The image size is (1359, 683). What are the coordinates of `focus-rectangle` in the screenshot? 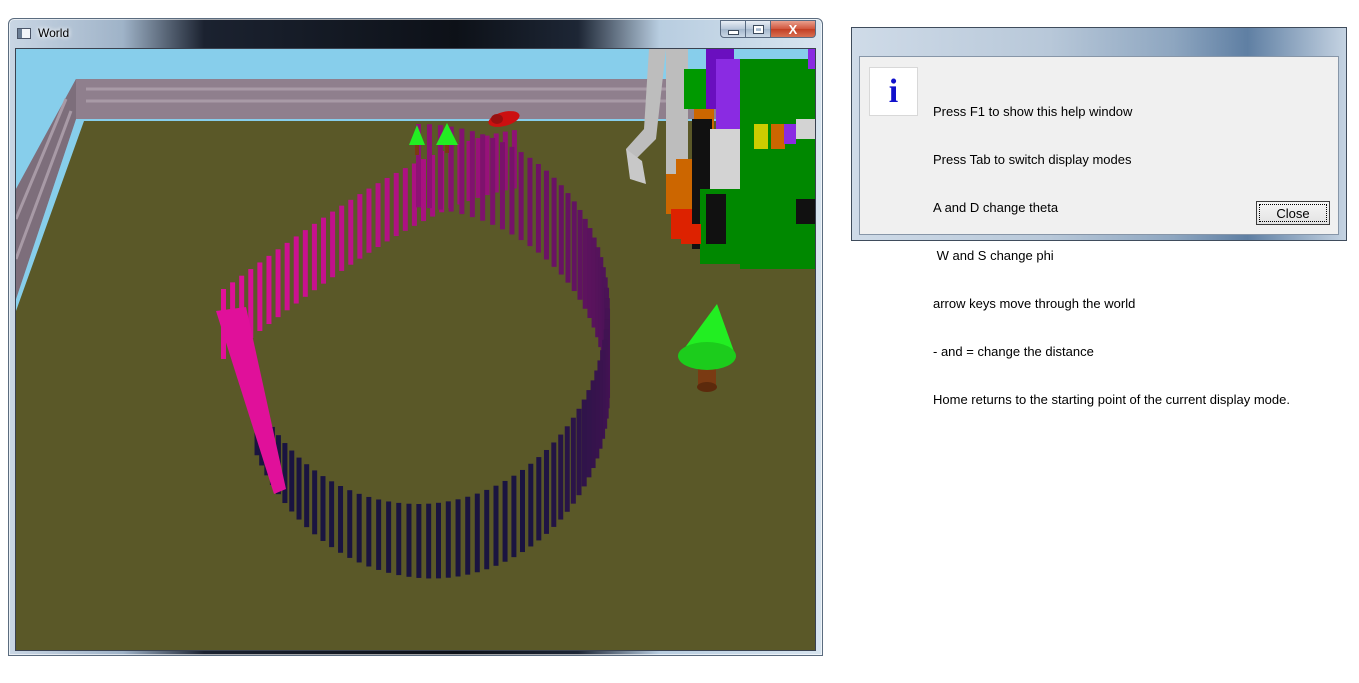 It's located at (1293, 213).